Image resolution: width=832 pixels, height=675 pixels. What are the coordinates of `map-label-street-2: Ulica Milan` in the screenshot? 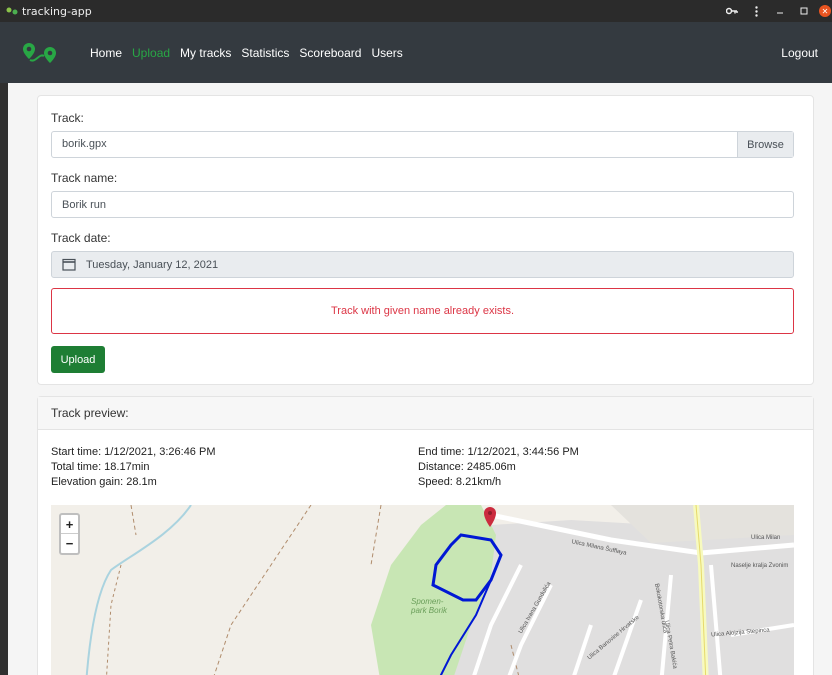 It's located at (766, 538).